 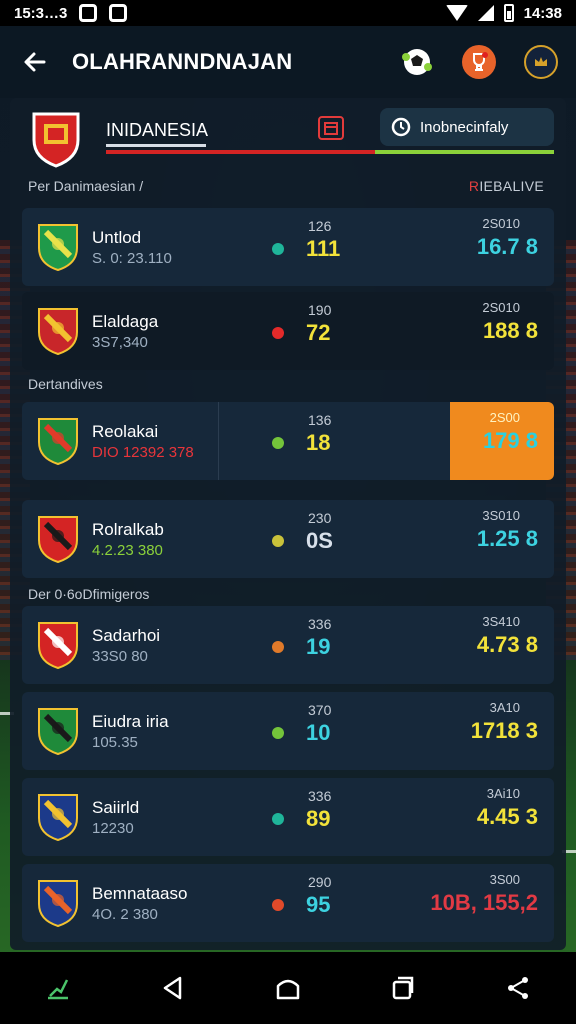 I want to click on section-label-2: Dertandives, so click(x=65, y=384).